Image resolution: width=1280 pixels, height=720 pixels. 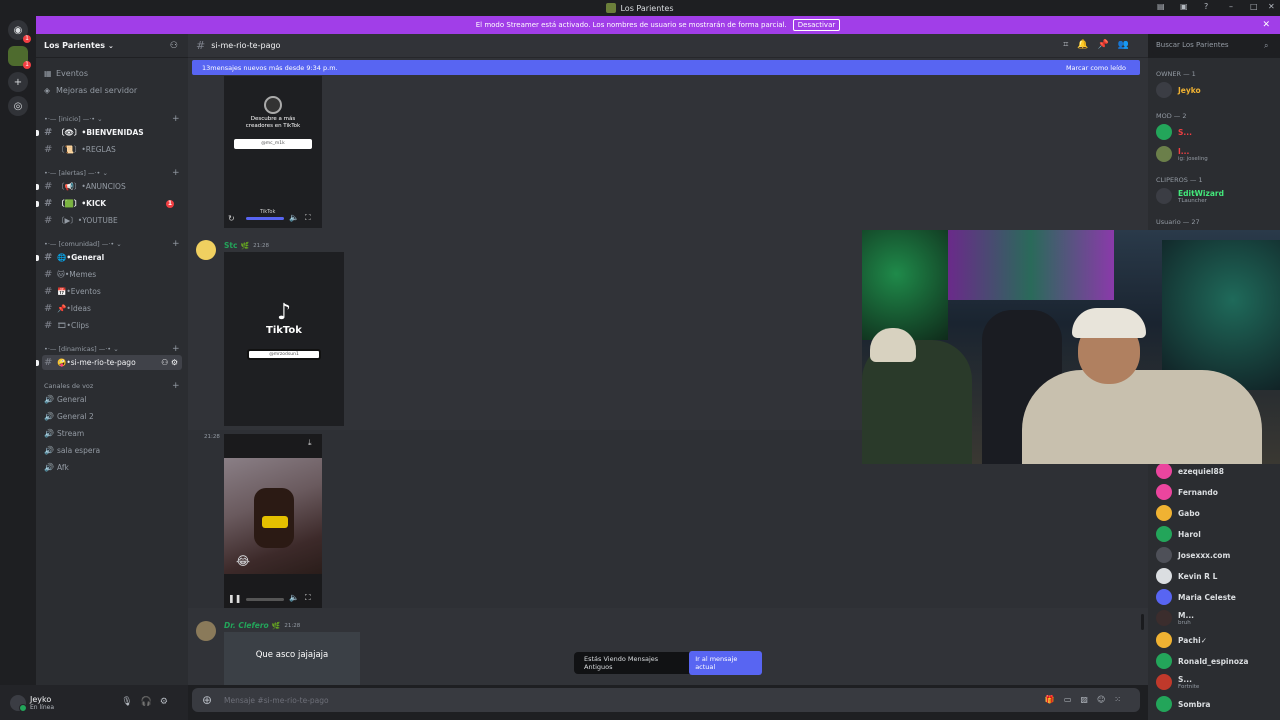 I want to click on category-comunidad: •·— [comunidad] —·• ⌄ +, so click(x=112, y=244).